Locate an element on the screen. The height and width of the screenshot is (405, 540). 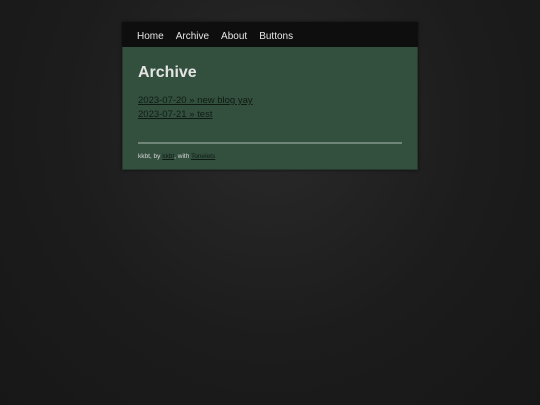
list-item: 2023-07-20 » new blog yay is located at coordinates (270, 101).